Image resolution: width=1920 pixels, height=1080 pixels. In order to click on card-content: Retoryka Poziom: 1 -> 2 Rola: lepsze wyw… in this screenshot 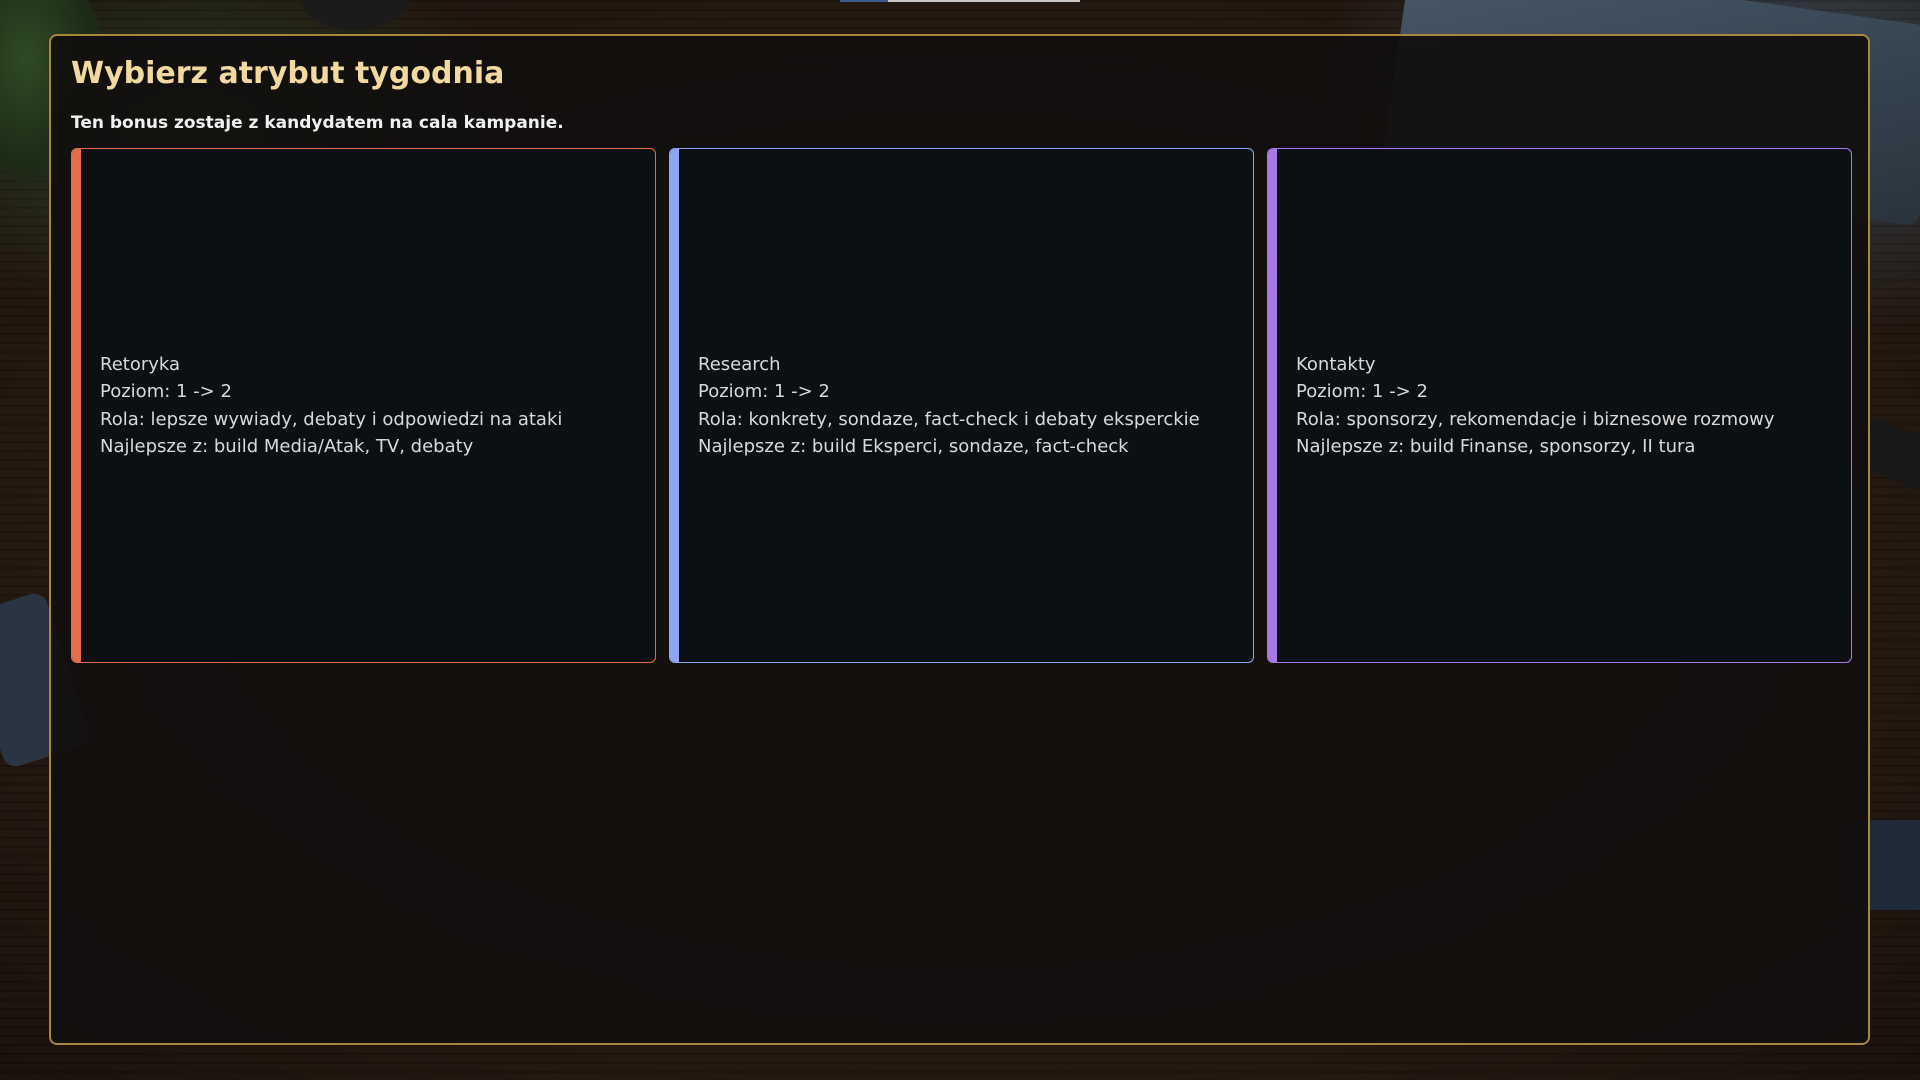, I will do `click(370, 405)`.